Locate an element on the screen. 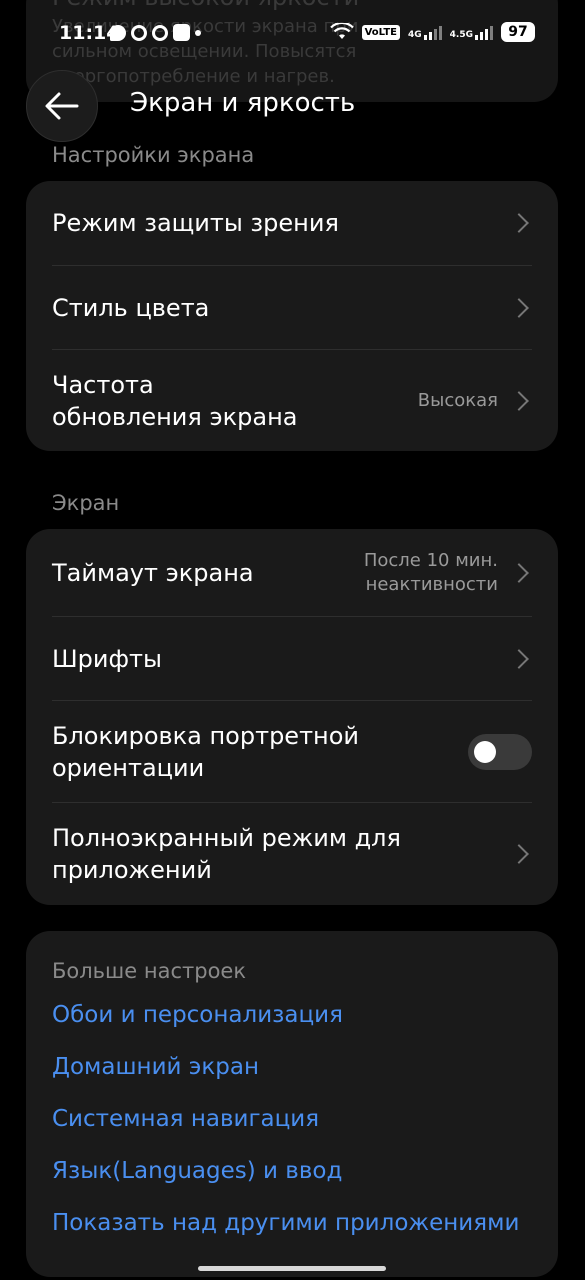  signal-bars-1-icon is located at coordinates (432, 32).